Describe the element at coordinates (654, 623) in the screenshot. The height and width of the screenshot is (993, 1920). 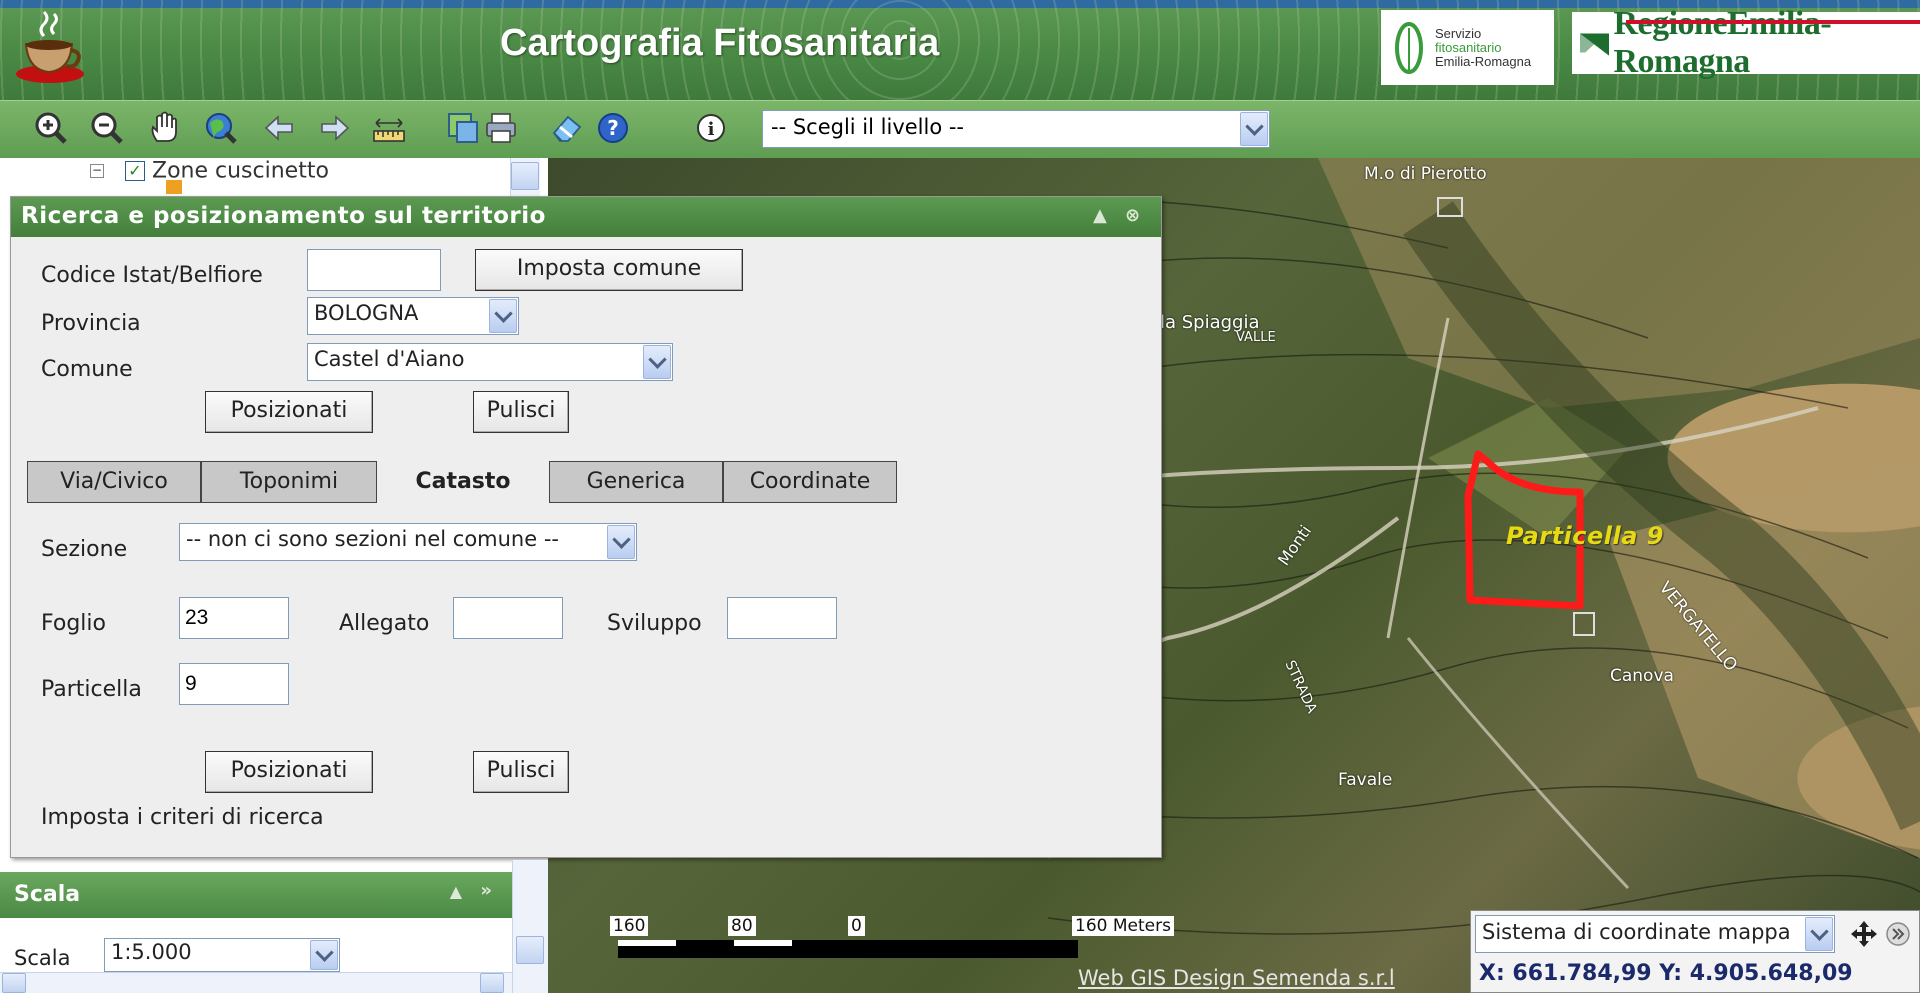
I see `sviluppo-label: Sviluppo` at that location.